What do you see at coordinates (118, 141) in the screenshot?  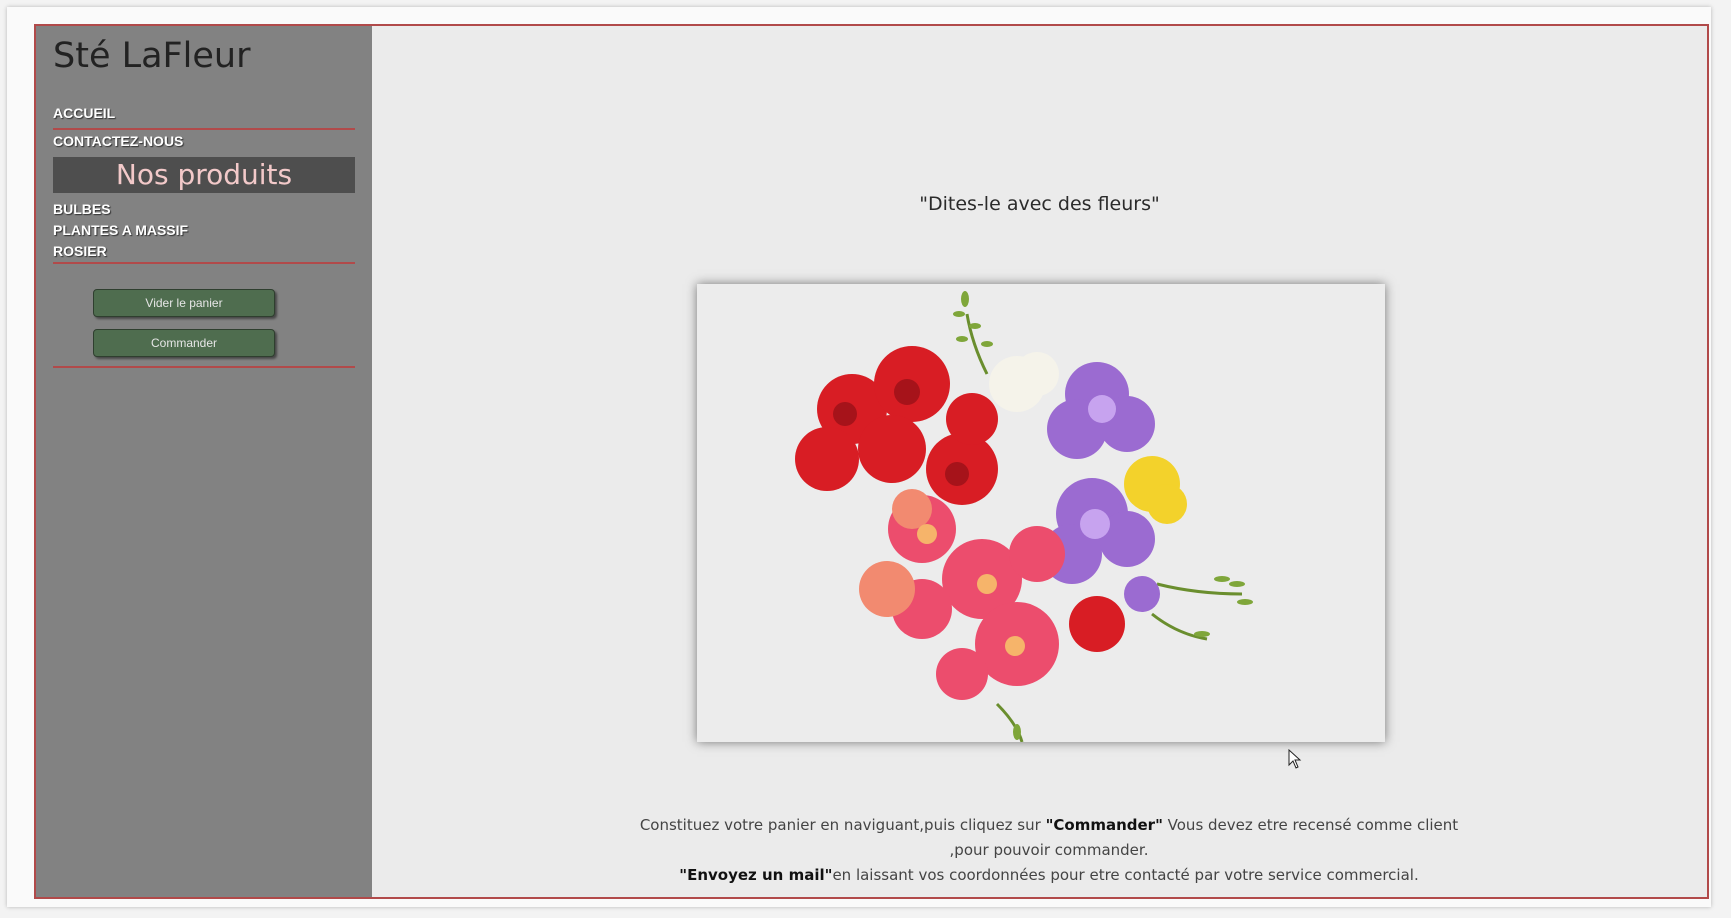 I see `nav-link-contact: CONTACTEZ-NOUS` at bounding box center [118, 141].